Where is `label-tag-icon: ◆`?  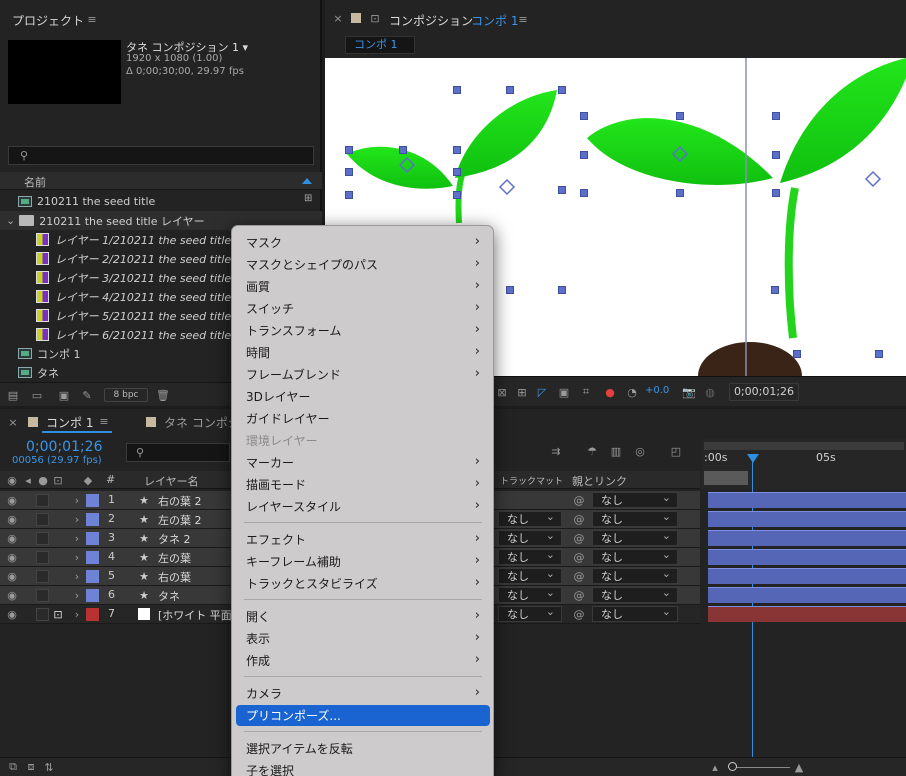 label-tag-icon: ◆ is located at coordinates (88, 480).